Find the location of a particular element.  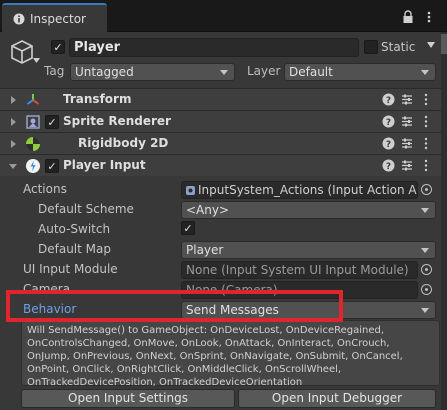

camera-label: Camera is located at coordinates (47, 289).